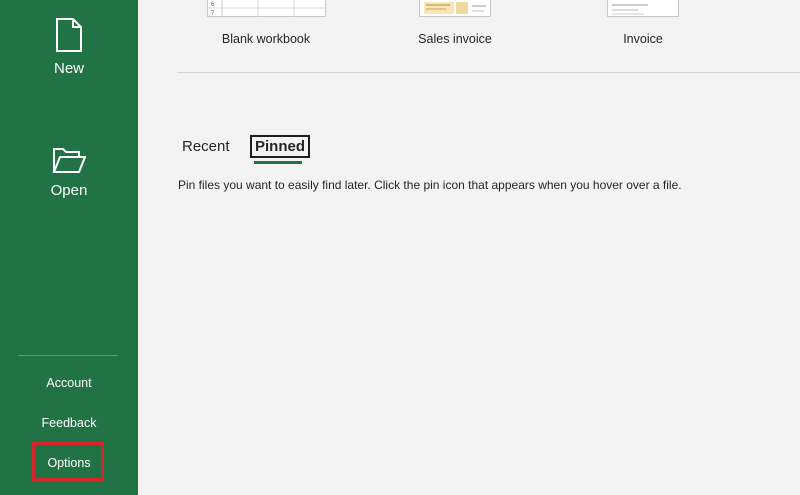 The image size is (800, 495). Describe the element at coordinates (69, 35) in the screenshot. I see `new-document-icon` at that location.